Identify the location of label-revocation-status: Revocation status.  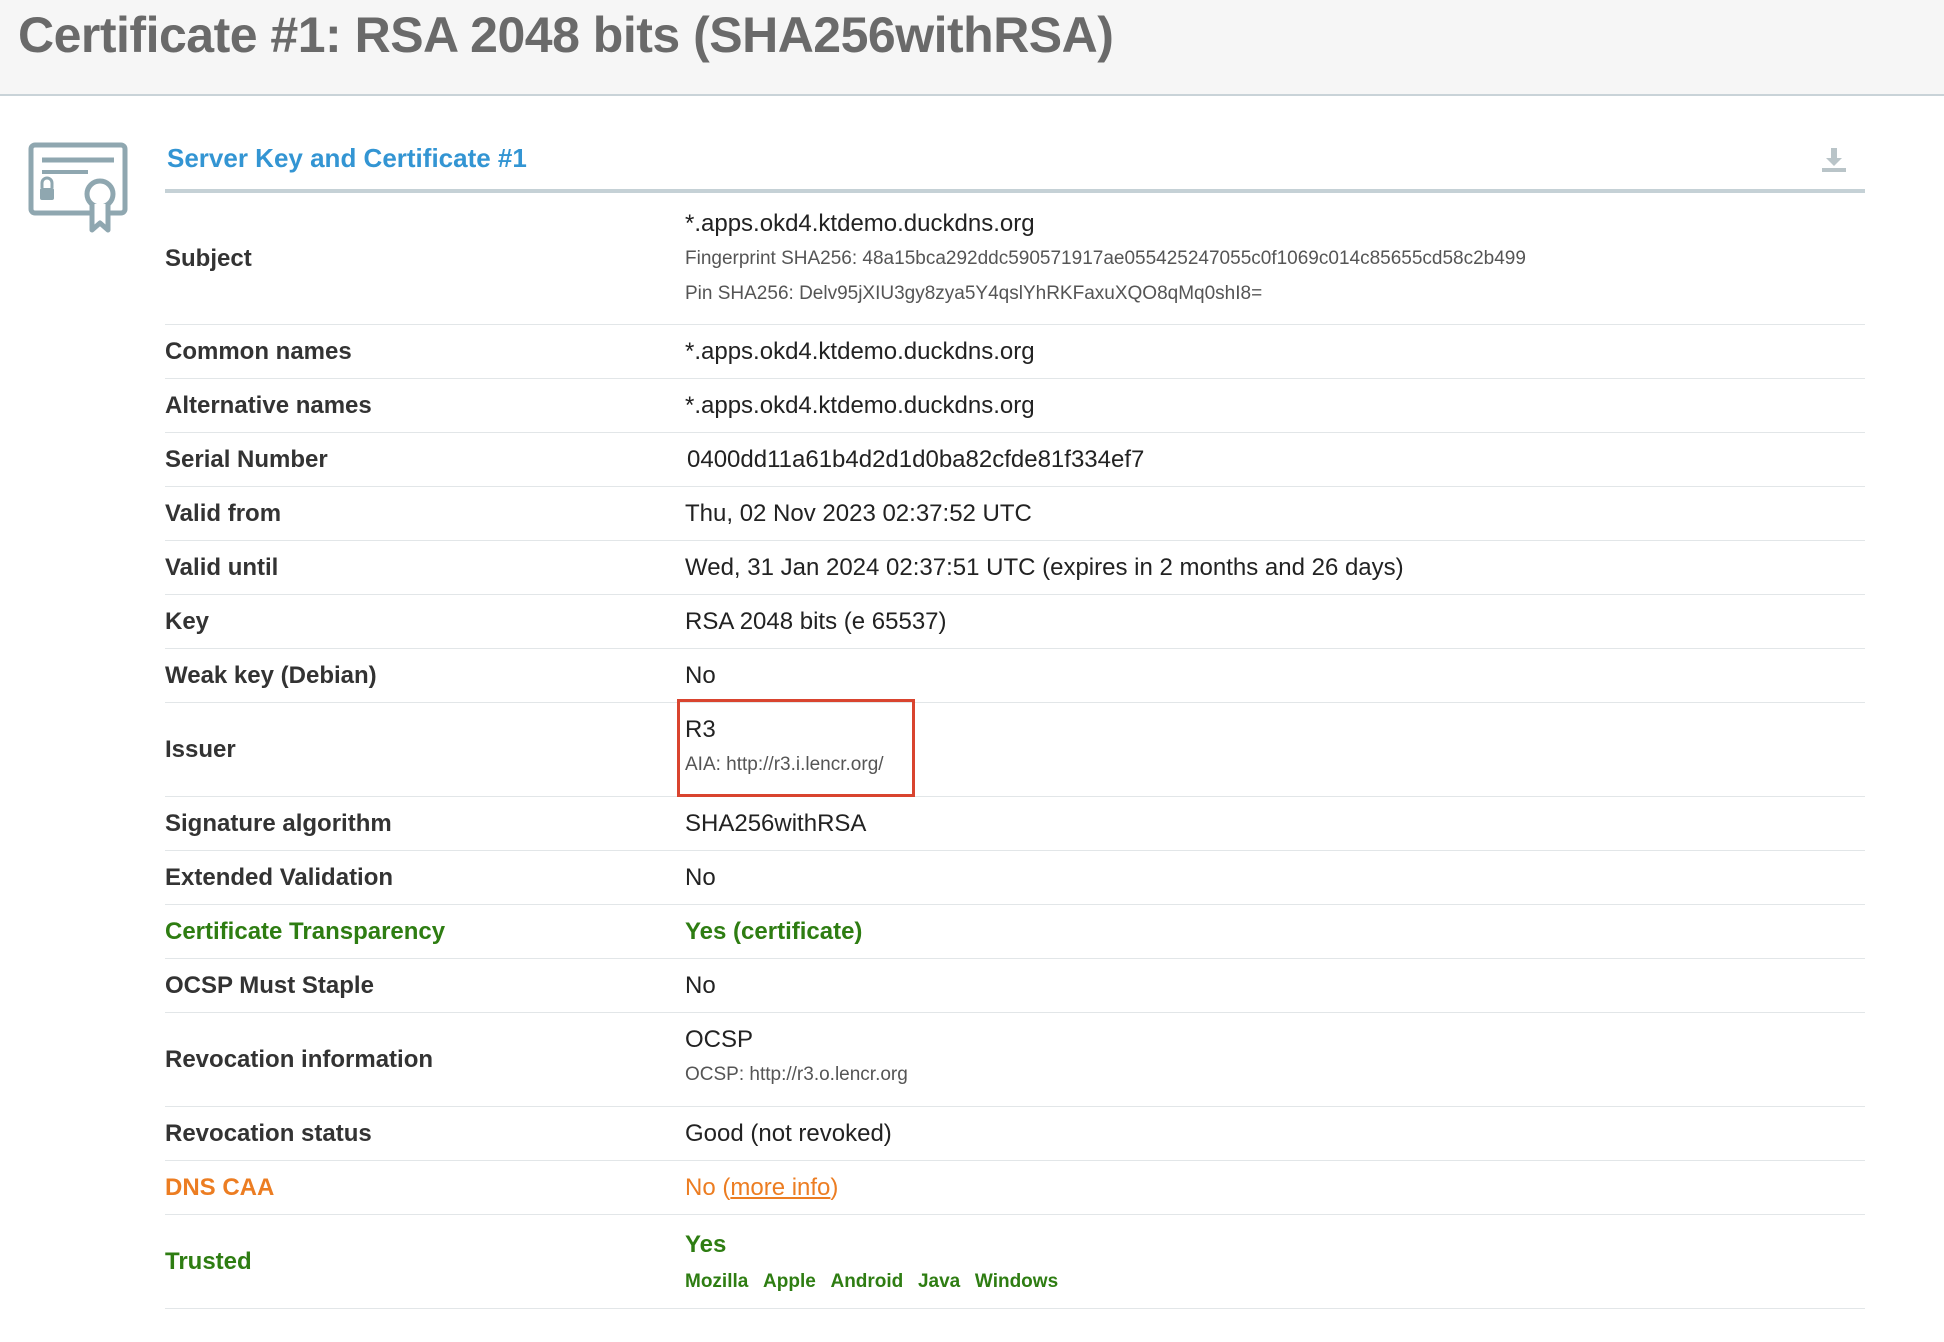
(268, 1133).